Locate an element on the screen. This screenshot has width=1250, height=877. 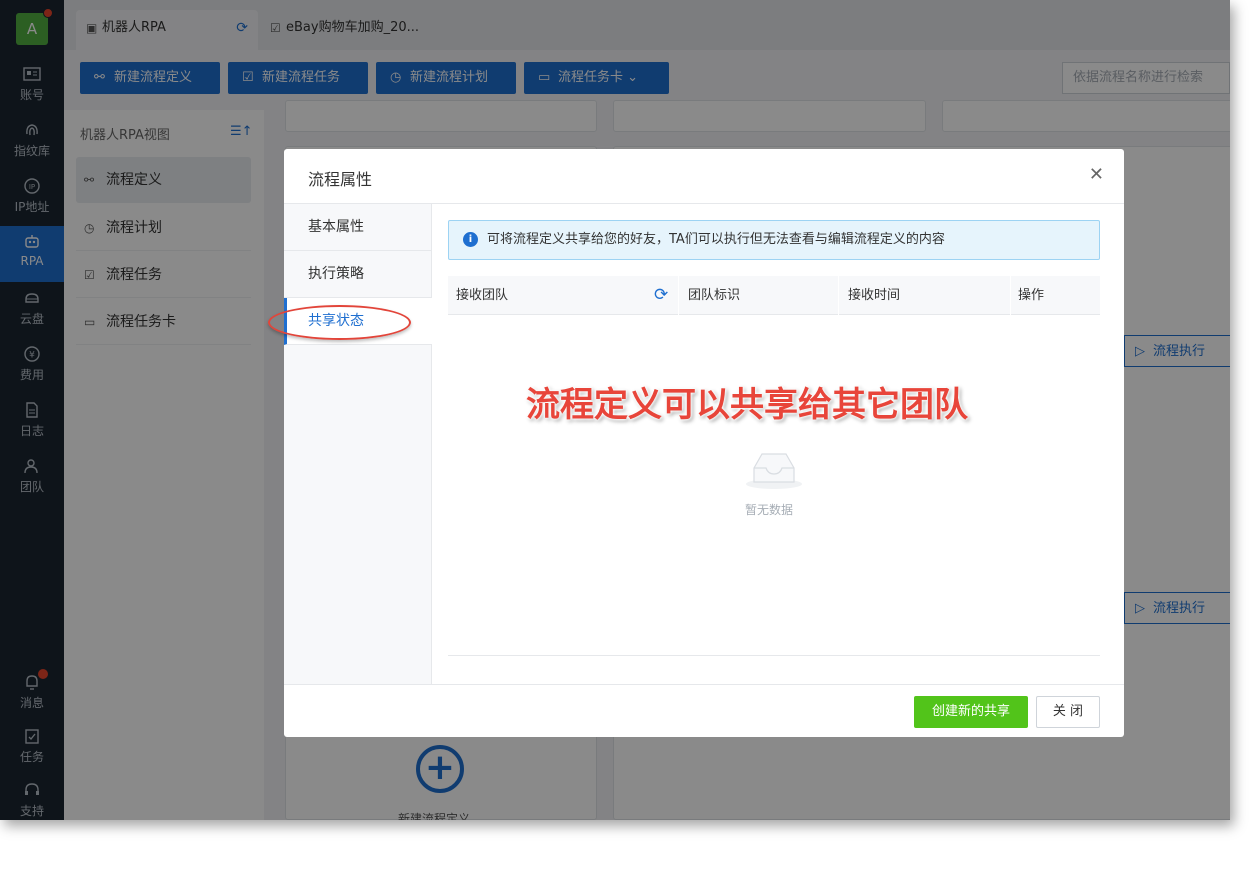
empty-inbox-icon is located at coordinates (774, 468).